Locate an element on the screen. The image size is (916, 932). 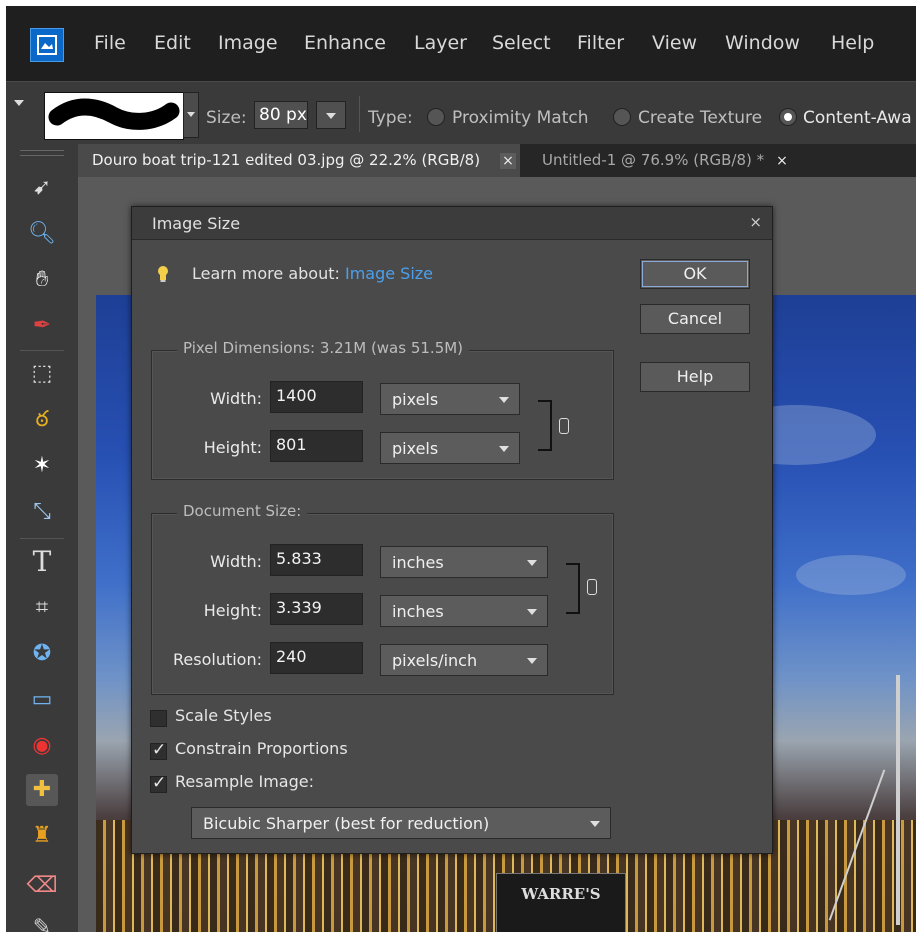
radio-proximity-match is located at coordinates (436, 117).